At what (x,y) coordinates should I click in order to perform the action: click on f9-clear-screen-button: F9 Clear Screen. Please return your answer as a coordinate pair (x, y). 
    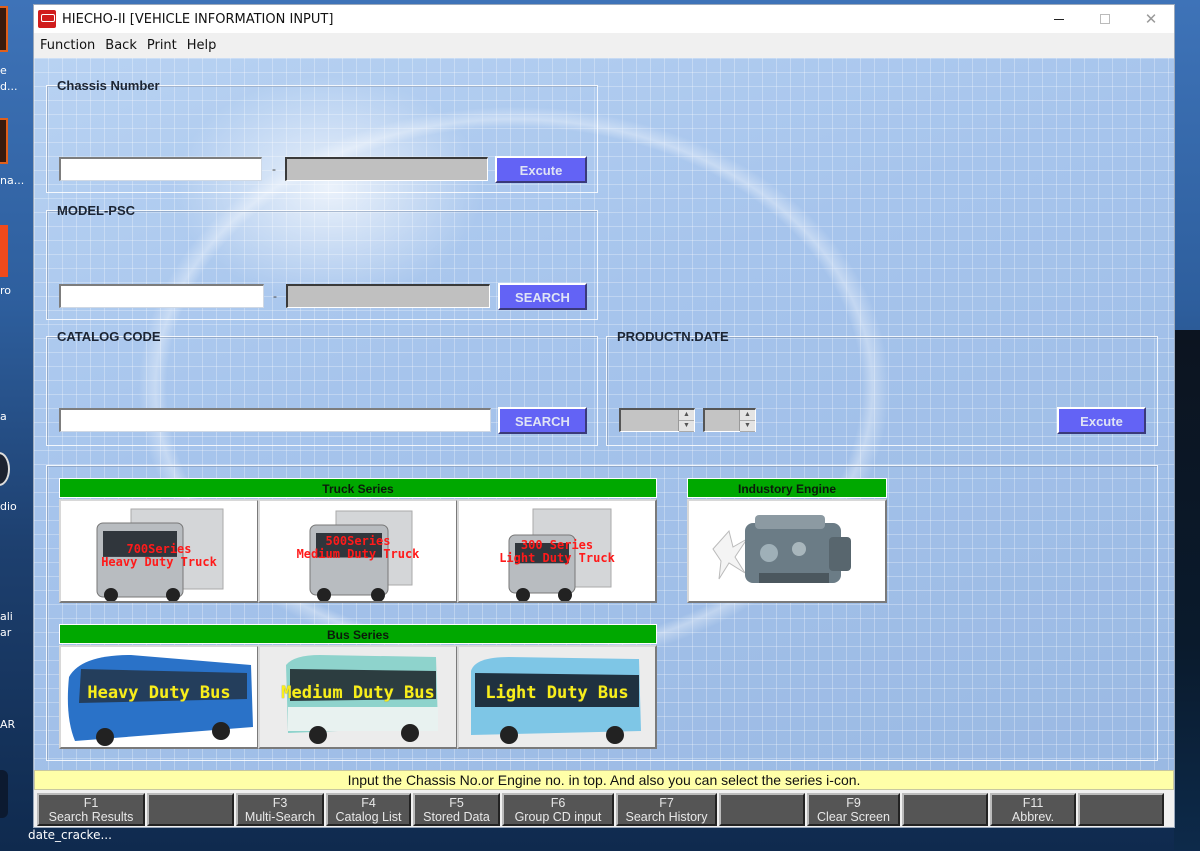
    Looking at the image, I should click on (853, 809).